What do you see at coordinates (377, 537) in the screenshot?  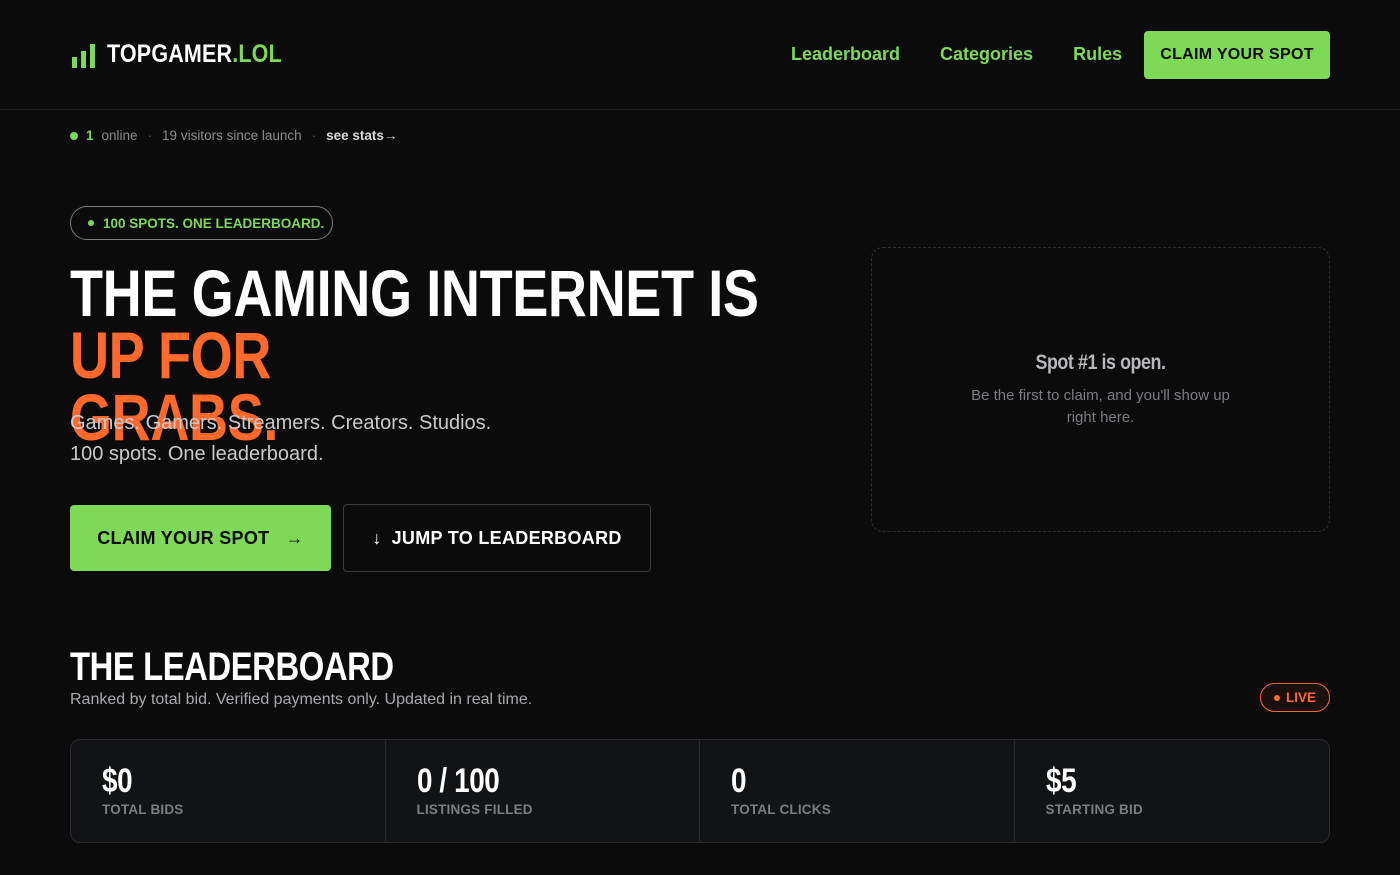 I see `arrow-down-icon: ↓` at bounding box center [377, 537].